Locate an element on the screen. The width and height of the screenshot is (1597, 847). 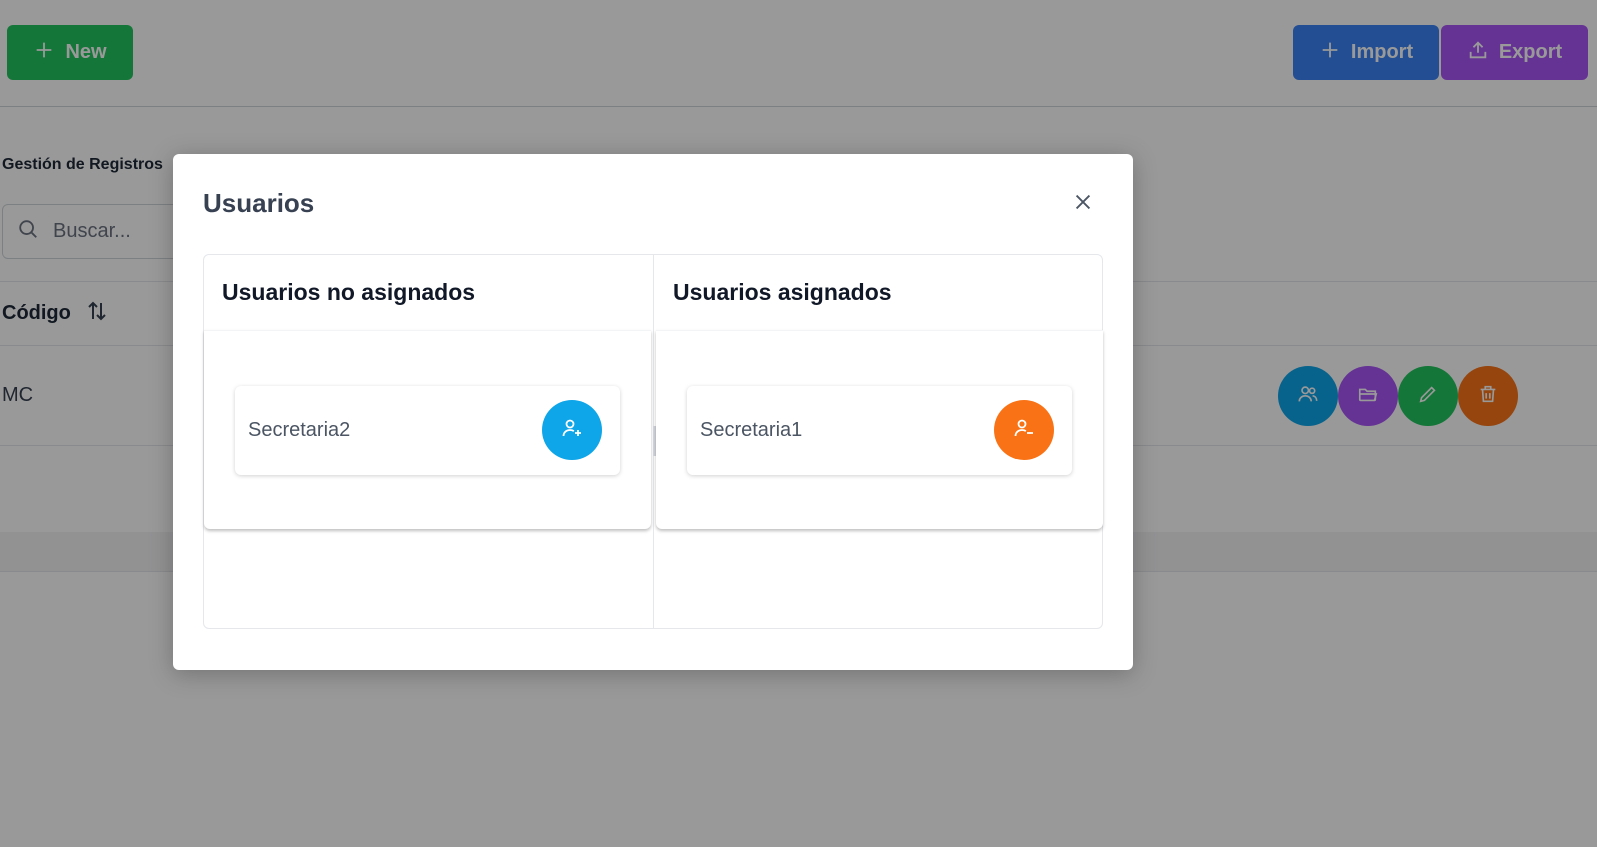
user-name: Secretaria1 is located at coordinates (751, 430).